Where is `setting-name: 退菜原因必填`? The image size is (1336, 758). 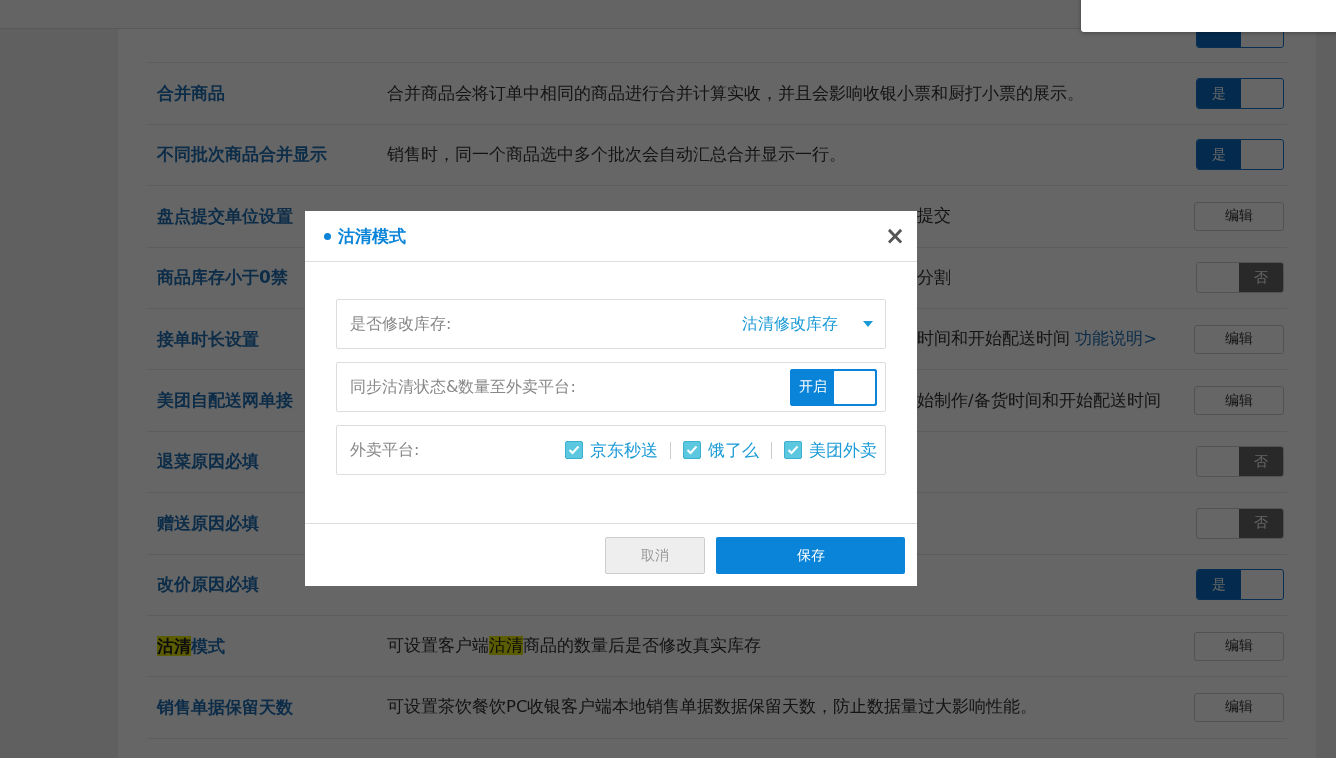 setting-name: 退菜原因必填 is located at coordinates (208, 461).